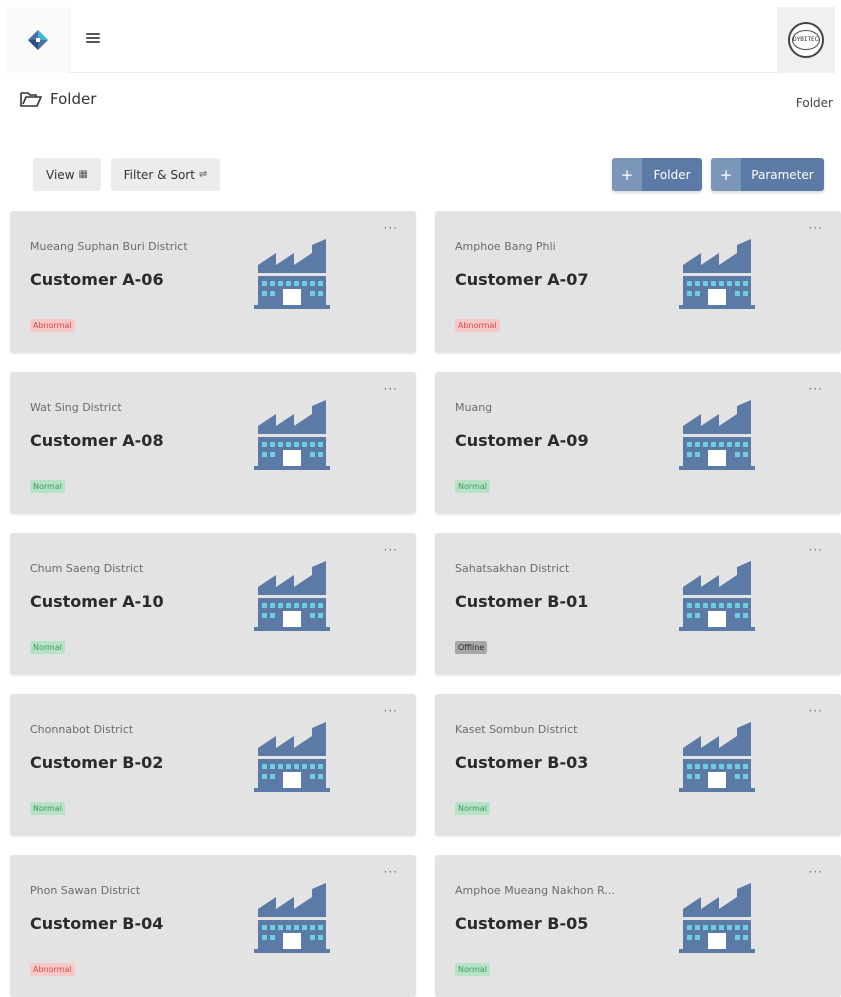 This screenshot has width=841, height=997. Describe the element at coordinates (93, 38) in the screenshot. I see `hamburger-icon` at that location.